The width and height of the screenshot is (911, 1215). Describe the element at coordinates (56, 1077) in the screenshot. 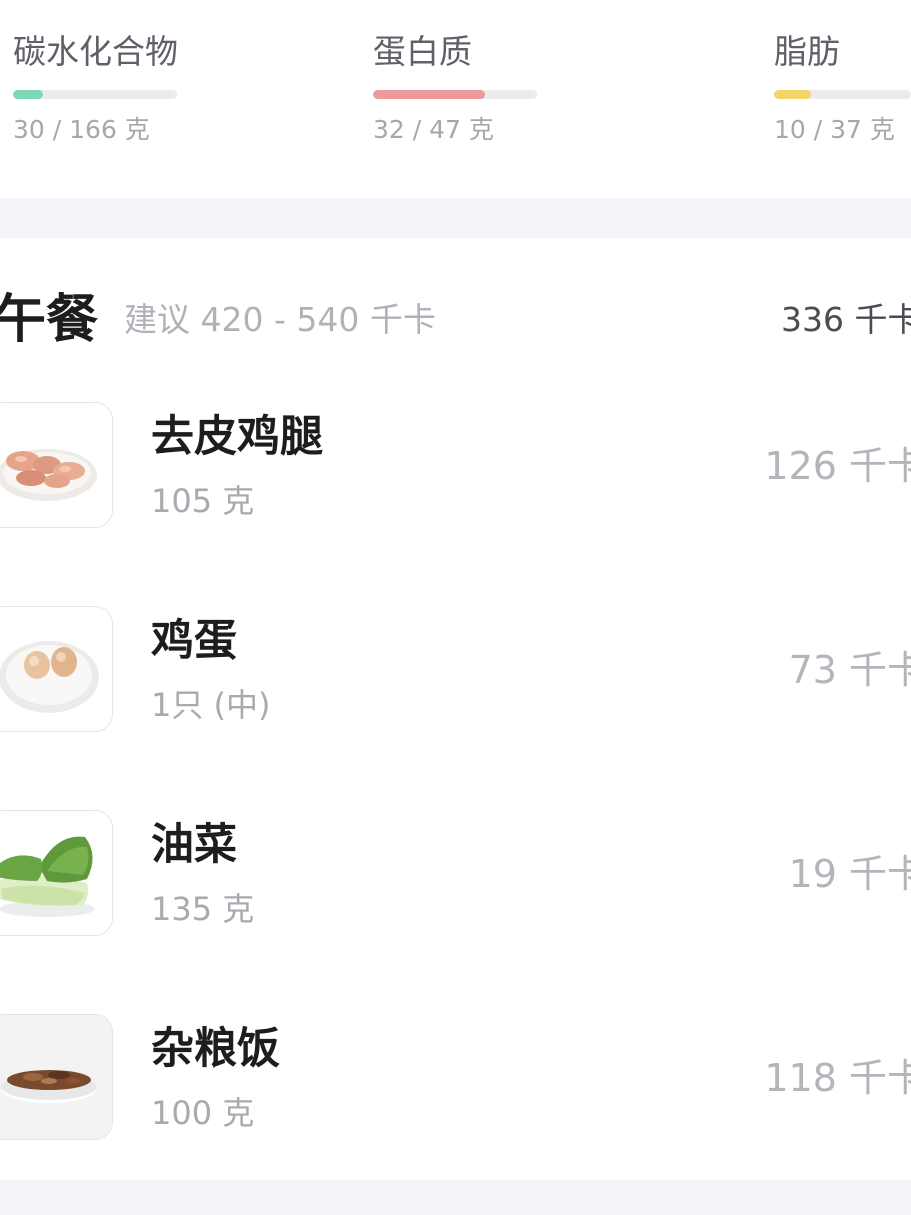

I see `multigrain-rice-icon` at that location.